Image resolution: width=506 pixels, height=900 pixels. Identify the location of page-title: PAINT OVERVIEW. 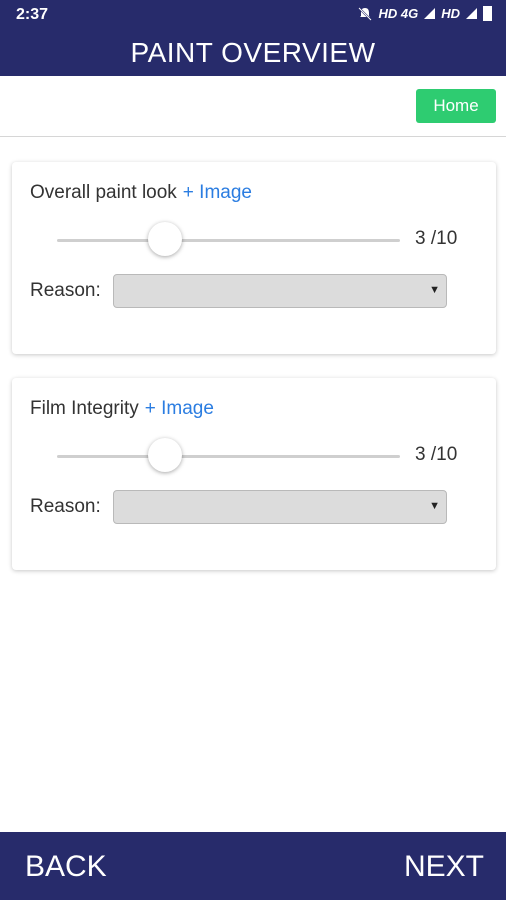
(253, 52).